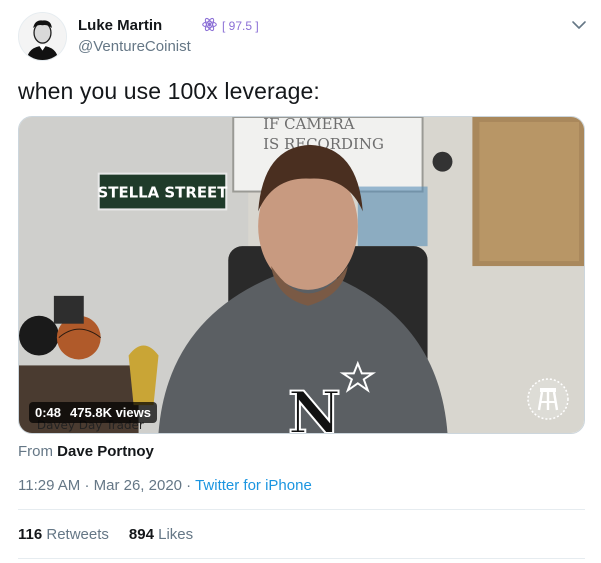 Image resolution: width=601 pixels, height=563 pixels. What do you see at coordinates (105, 451) in the screenshot?
I see `attribution-name: Dave Portnoy` at bounding box center [105, 451].